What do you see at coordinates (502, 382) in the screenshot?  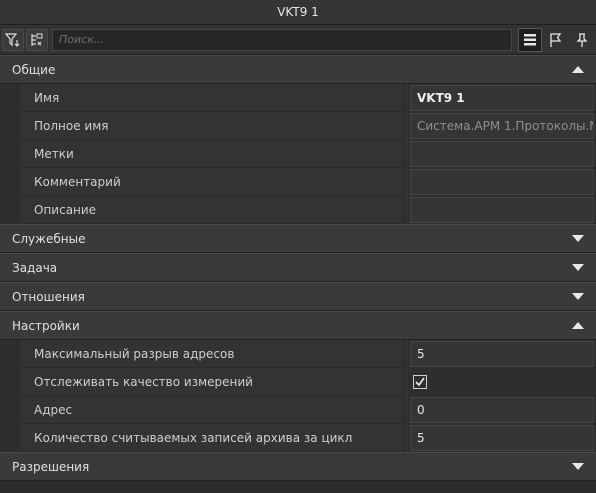 I see `quality-tracking-cell` at bounding box center [502, 382].